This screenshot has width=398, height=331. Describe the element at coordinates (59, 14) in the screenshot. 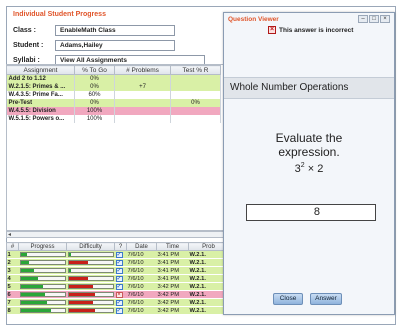

I see `window-title: Individual Student Progress` at that location.